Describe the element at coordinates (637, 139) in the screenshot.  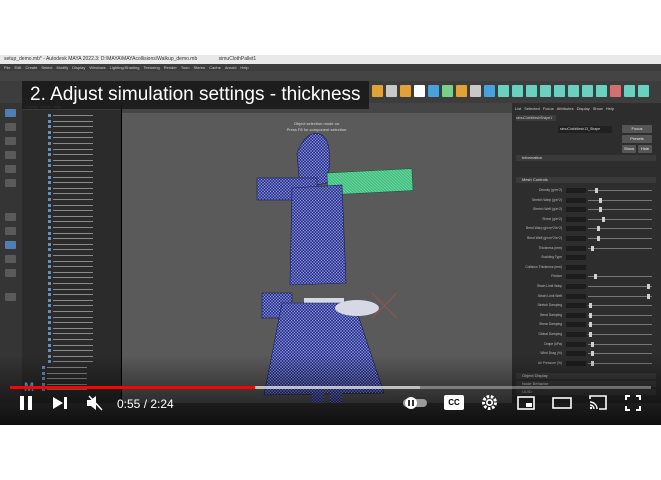
I see `presets-button: Presets` at that location.